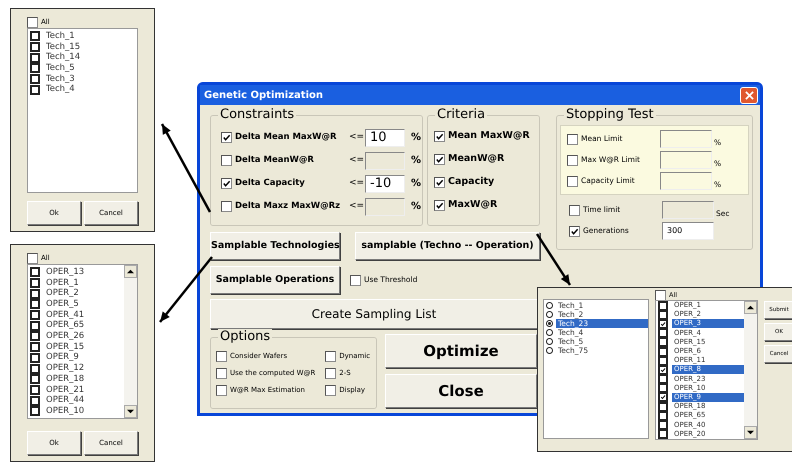  What do you see at coordinates (385, 137) in the screenshot?
I see `input-field: 10` at bounding box center [385, 137].